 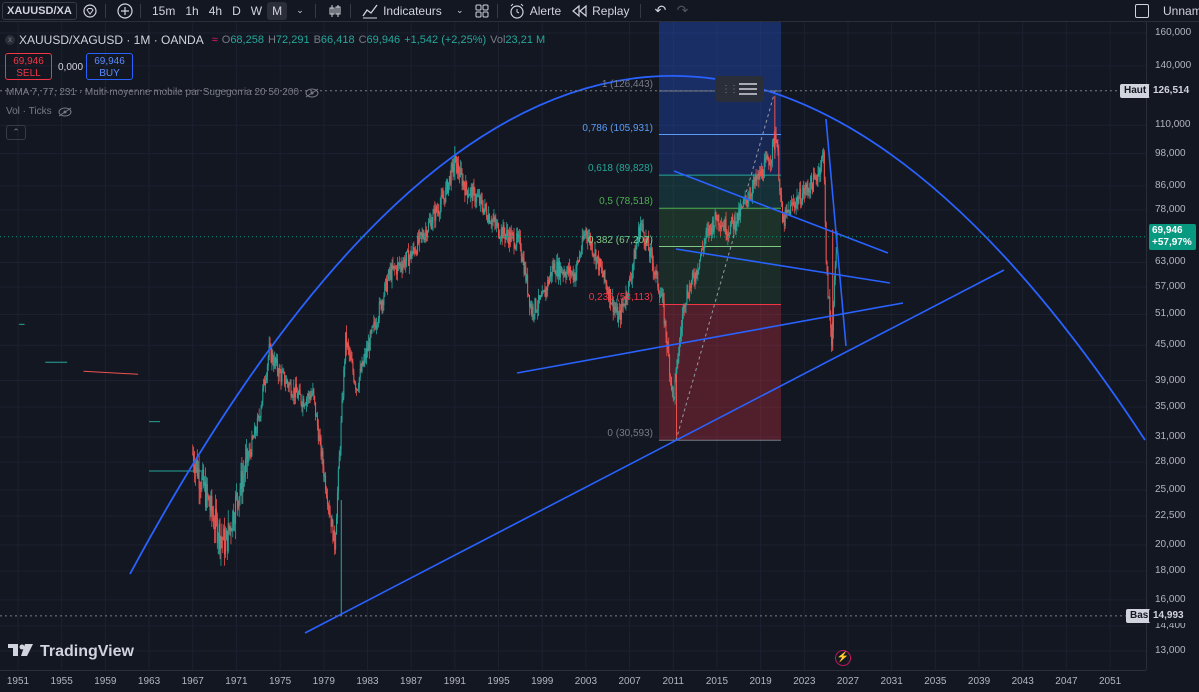 I want to click on legend-h-label: H, so click(x=271, y=40).